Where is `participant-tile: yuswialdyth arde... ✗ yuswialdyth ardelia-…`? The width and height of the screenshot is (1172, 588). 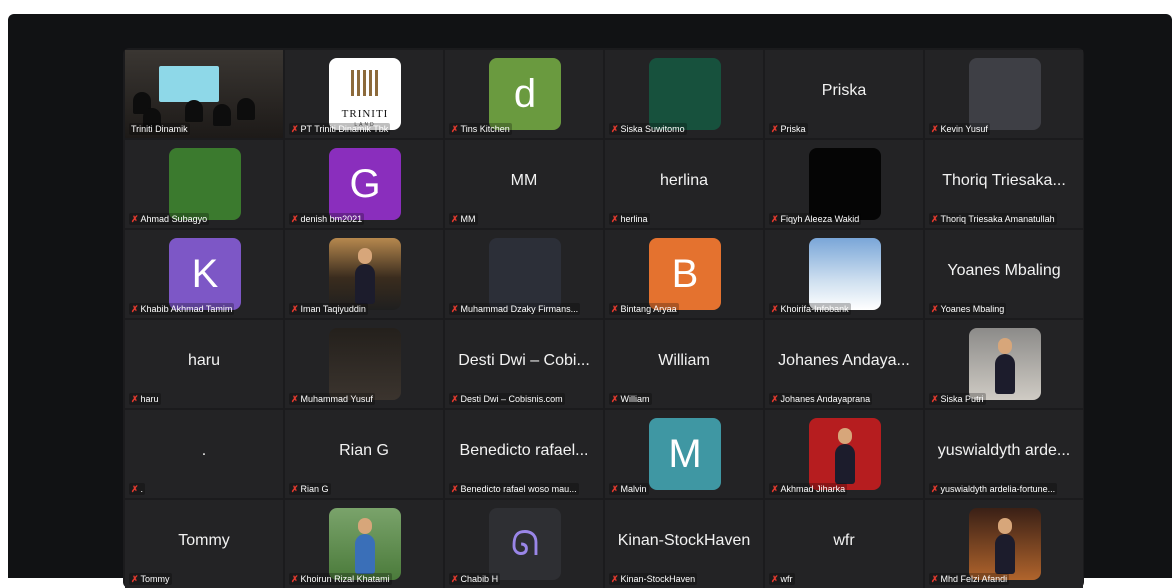
participant-tile: yuswialdyth arde... ✗ yuswialdyth ardelia-… is located at coordinates (1004, 454).